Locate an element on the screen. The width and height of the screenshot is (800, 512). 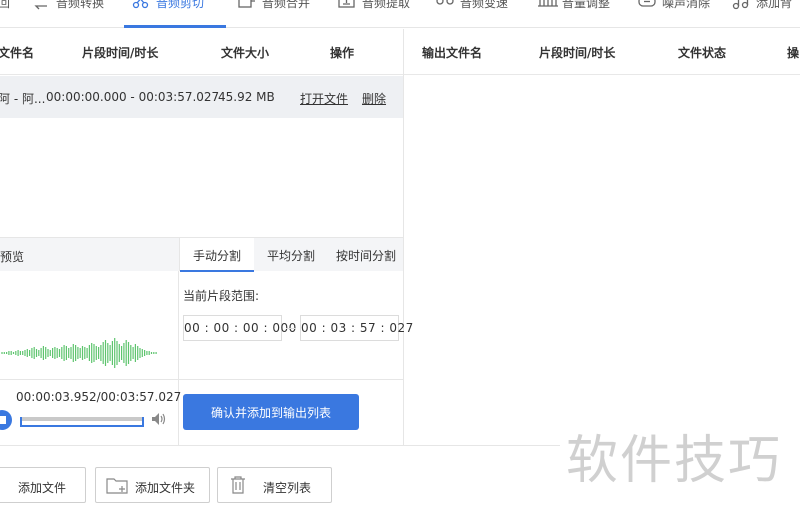
time-separator is located at coordinates (291, 328).